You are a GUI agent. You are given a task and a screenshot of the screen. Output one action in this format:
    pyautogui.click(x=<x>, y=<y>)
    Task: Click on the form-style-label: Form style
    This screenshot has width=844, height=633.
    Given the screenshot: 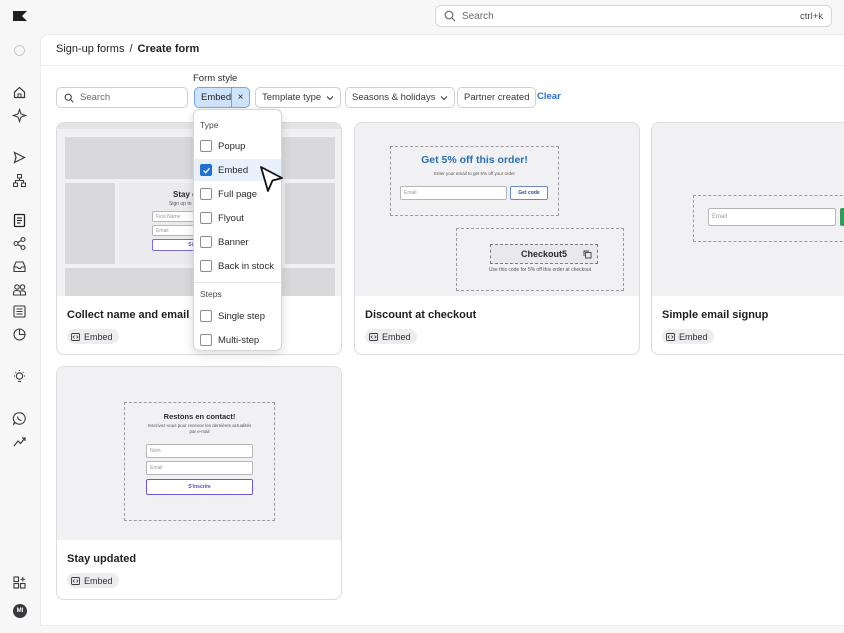 What is the action you would take?
    pyautogui.click(x=215, y=78)
    